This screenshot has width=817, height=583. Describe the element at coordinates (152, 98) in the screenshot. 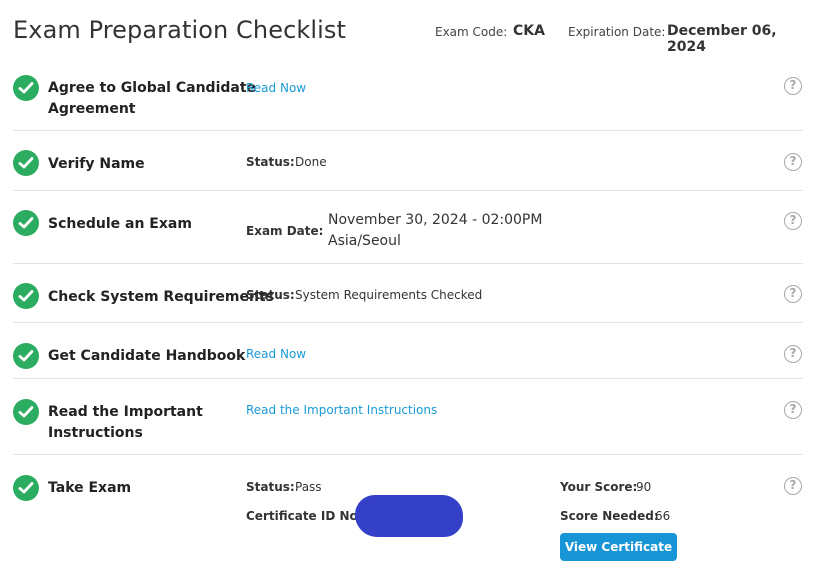

I see `step-title: Agree to Global Candidate Agreement` at that location.